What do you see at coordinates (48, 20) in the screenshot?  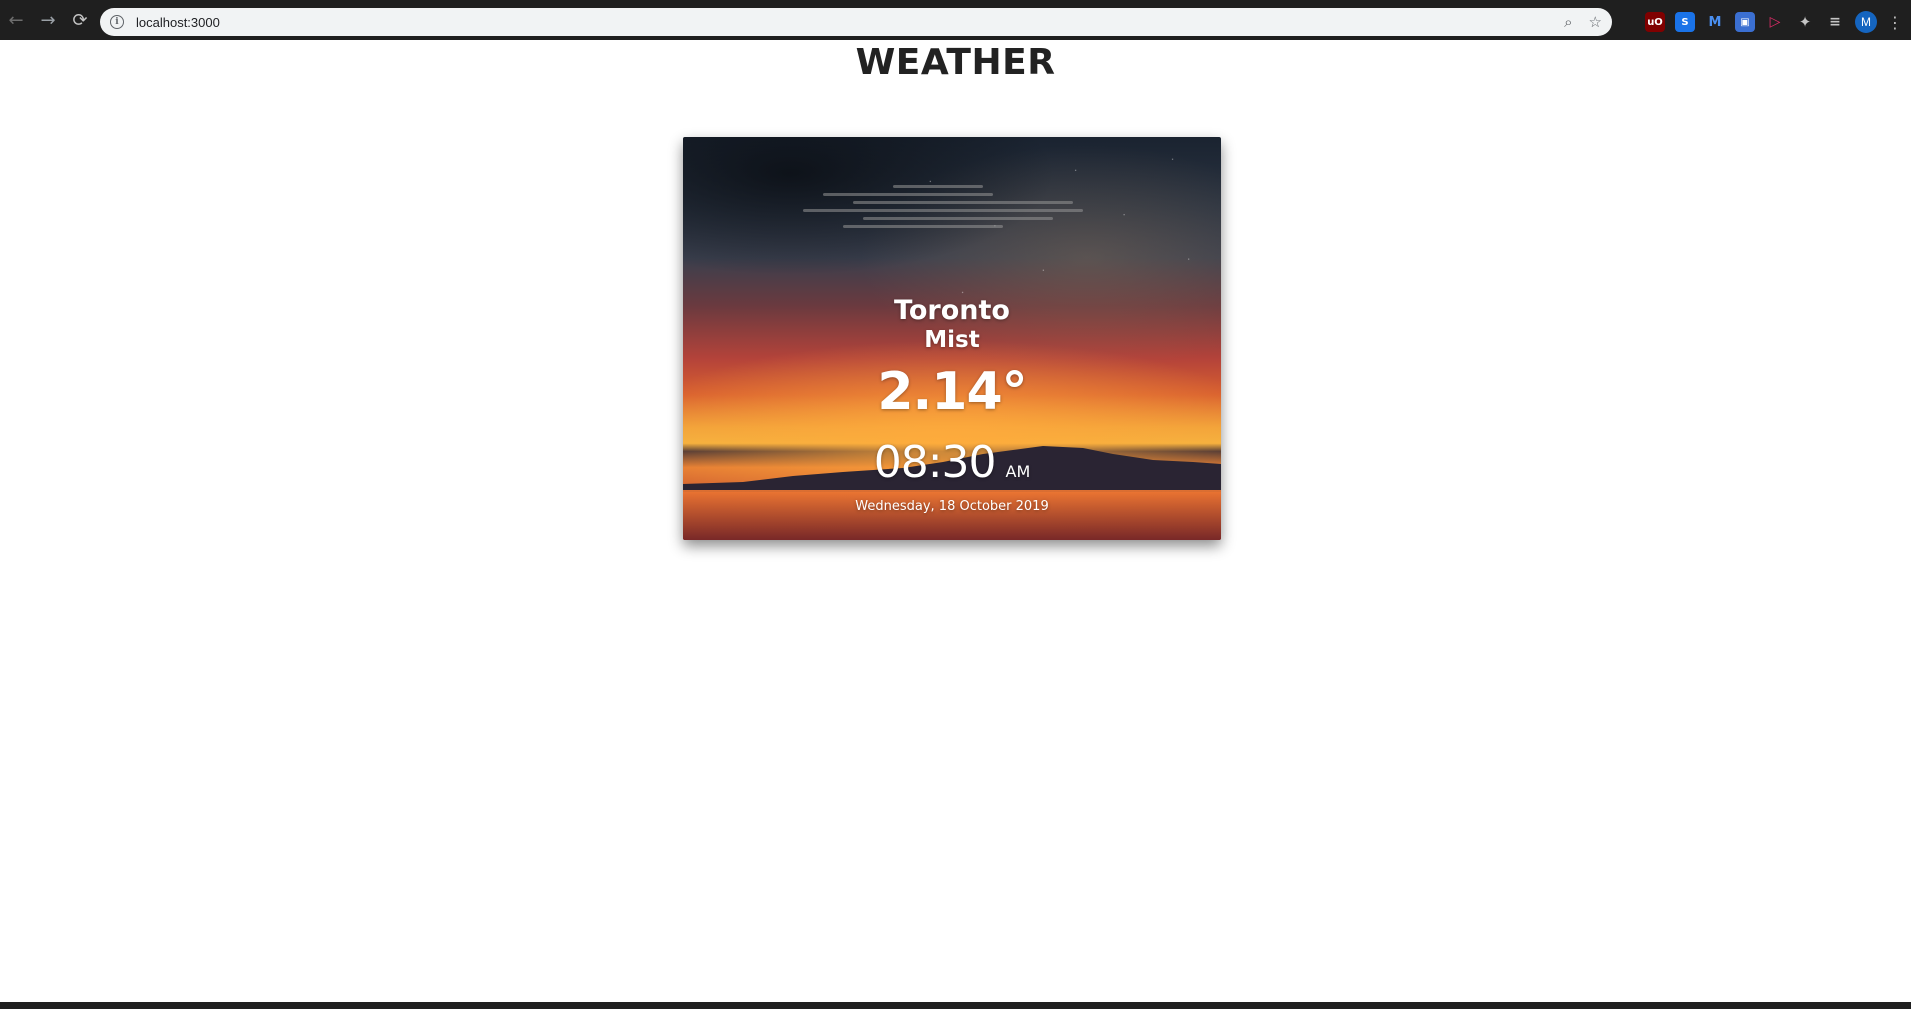 I see `forward-arrow-icon: →` at bounding box center [48, 20].